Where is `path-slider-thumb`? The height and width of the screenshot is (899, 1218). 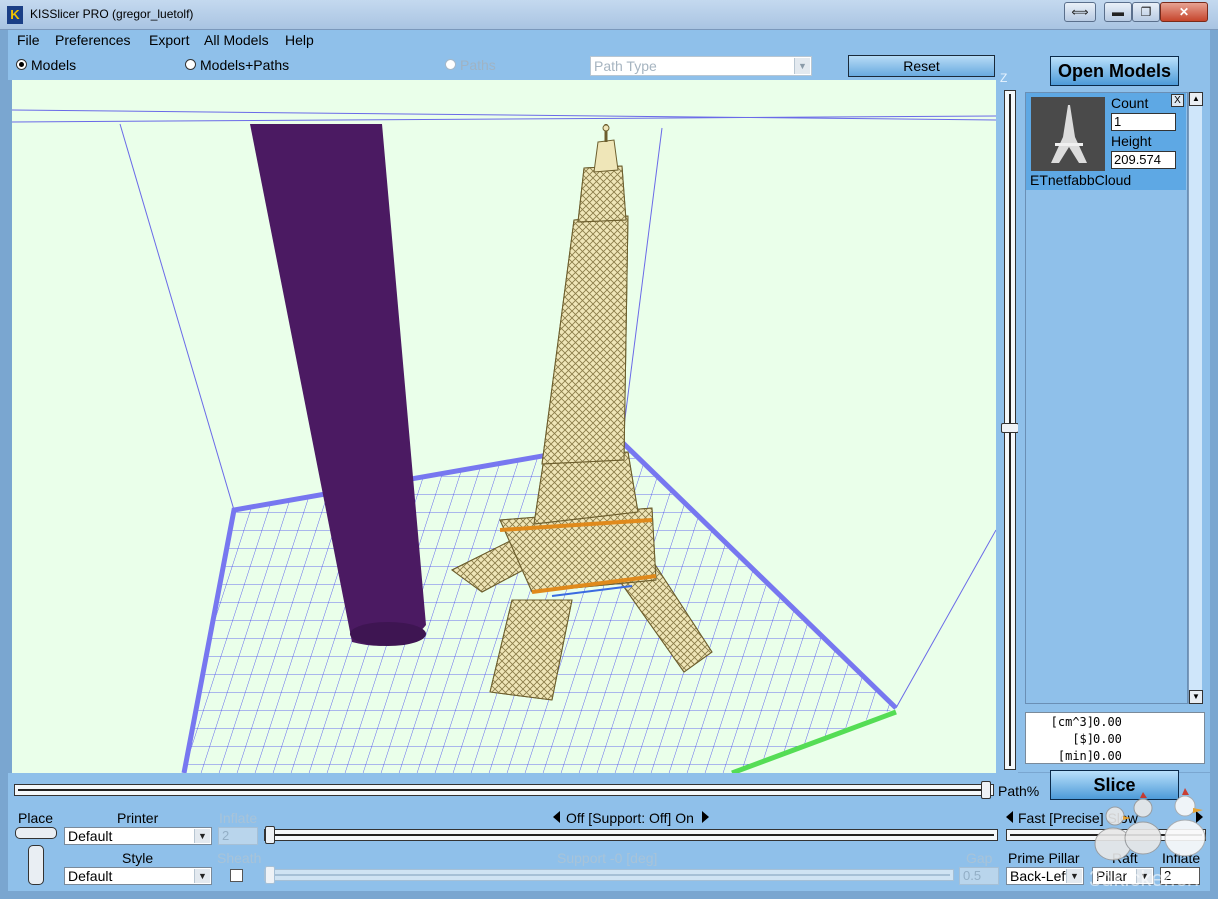
path-slider-thumb is located at coordinates (986, 790).